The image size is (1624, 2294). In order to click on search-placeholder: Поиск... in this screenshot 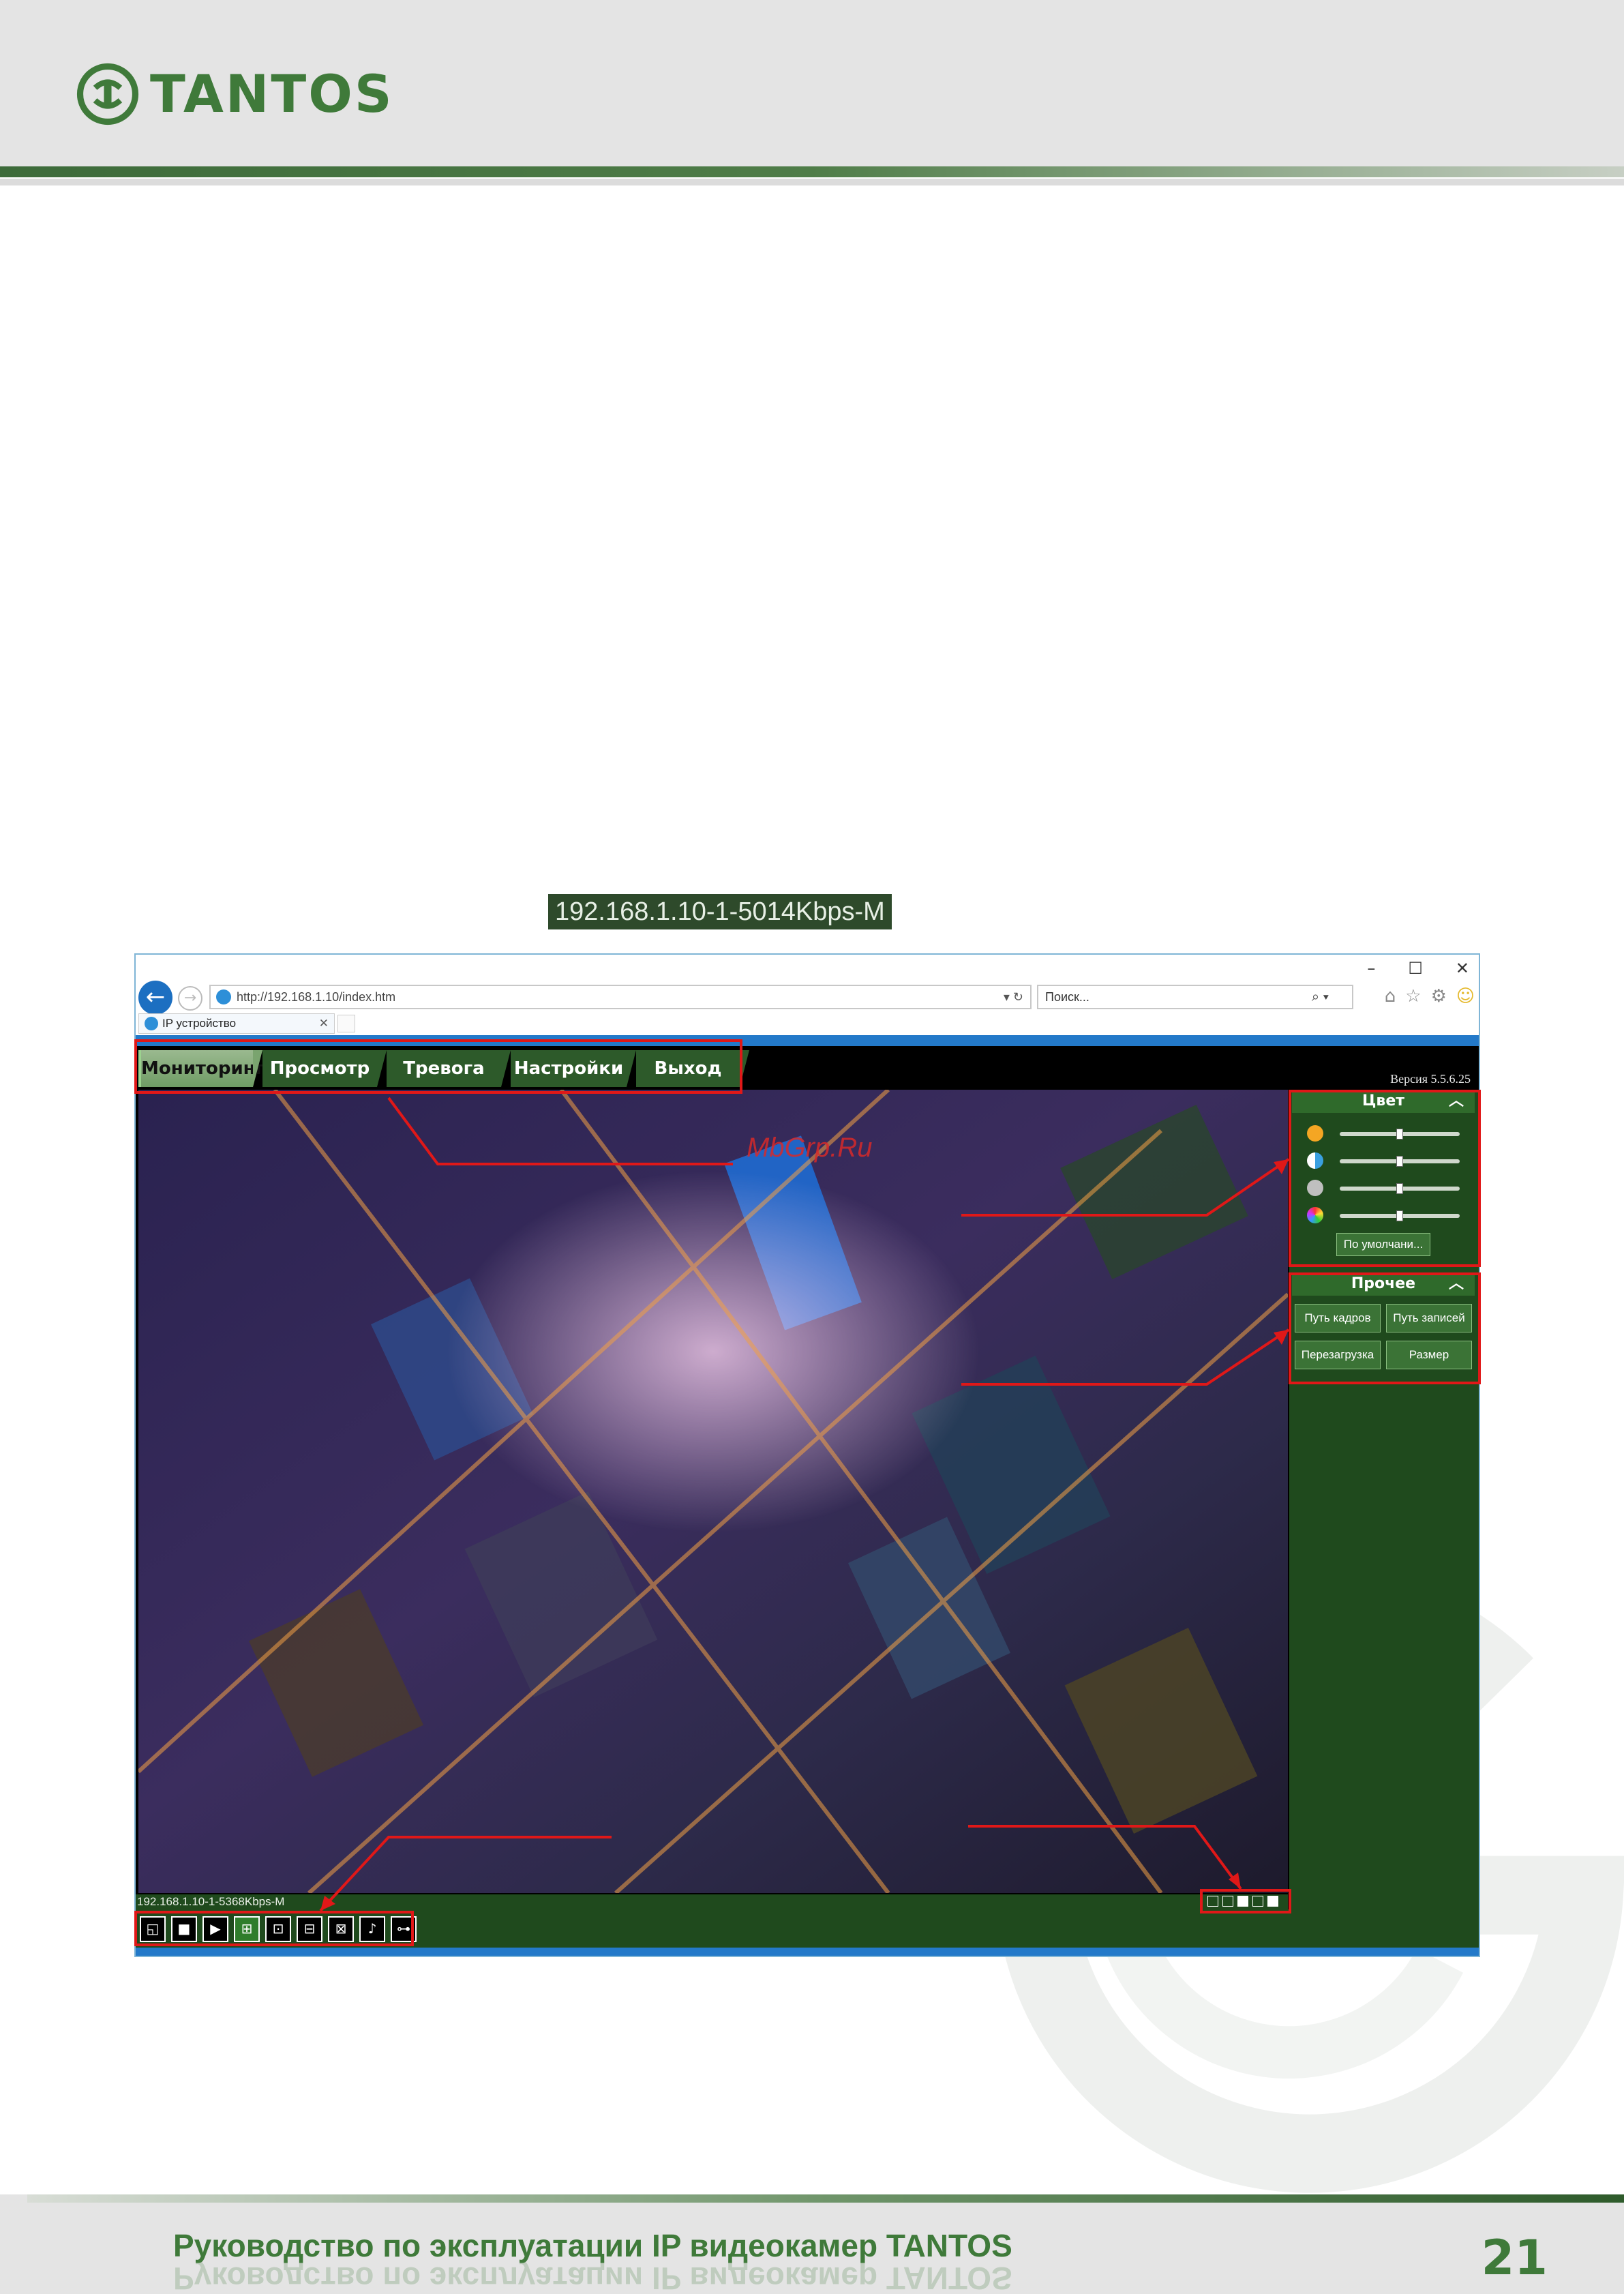, I will do `click(1067, 997)`.